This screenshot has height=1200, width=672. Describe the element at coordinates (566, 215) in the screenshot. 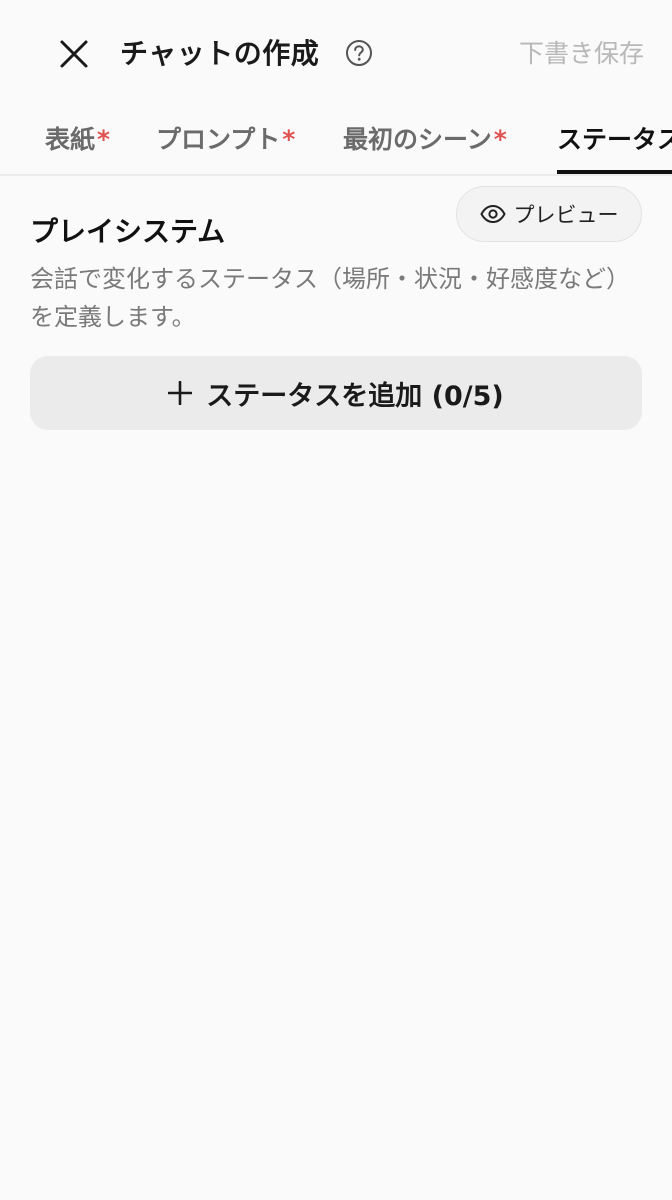

I see `preview-label: プレビュー` at that location.